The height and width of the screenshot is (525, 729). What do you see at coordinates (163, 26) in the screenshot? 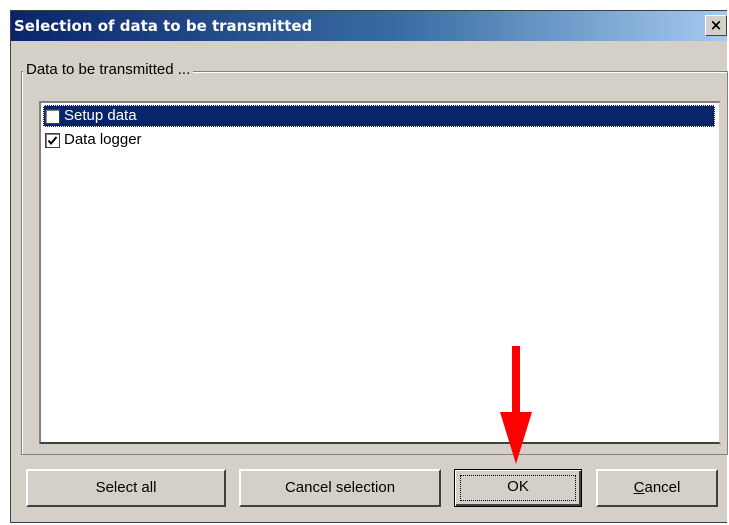
I see `dialog-title: Selection of data to be transmitted` at bounding box center [163, 26].